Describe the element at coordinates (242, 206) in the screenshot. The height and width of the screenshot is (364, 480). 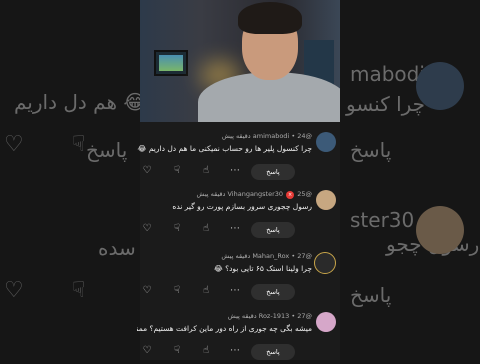
I see `comment-text: رسول چجوری سرور بسازم پورت رو گیر نده` at that location.